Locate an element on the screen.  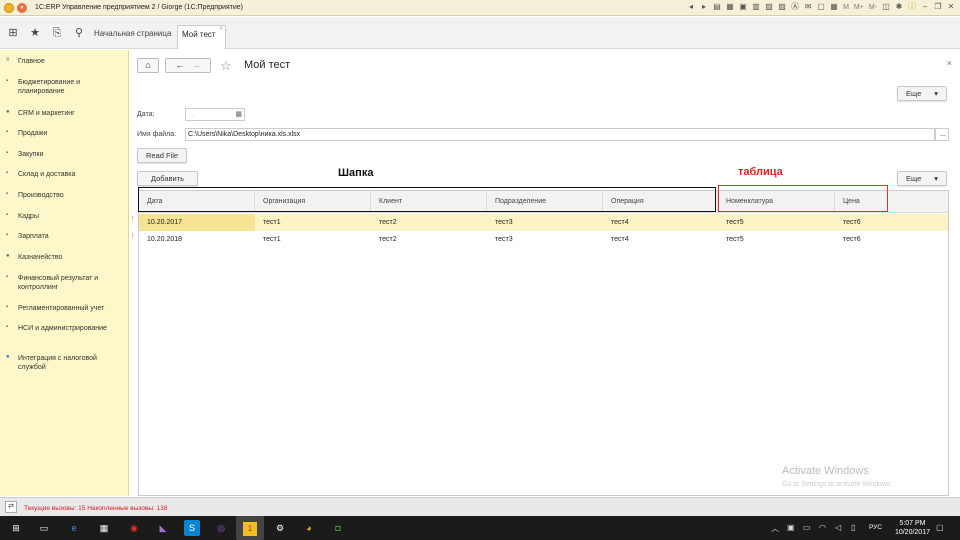
battery-icon: ▯ is located at coordinates (853, 527).